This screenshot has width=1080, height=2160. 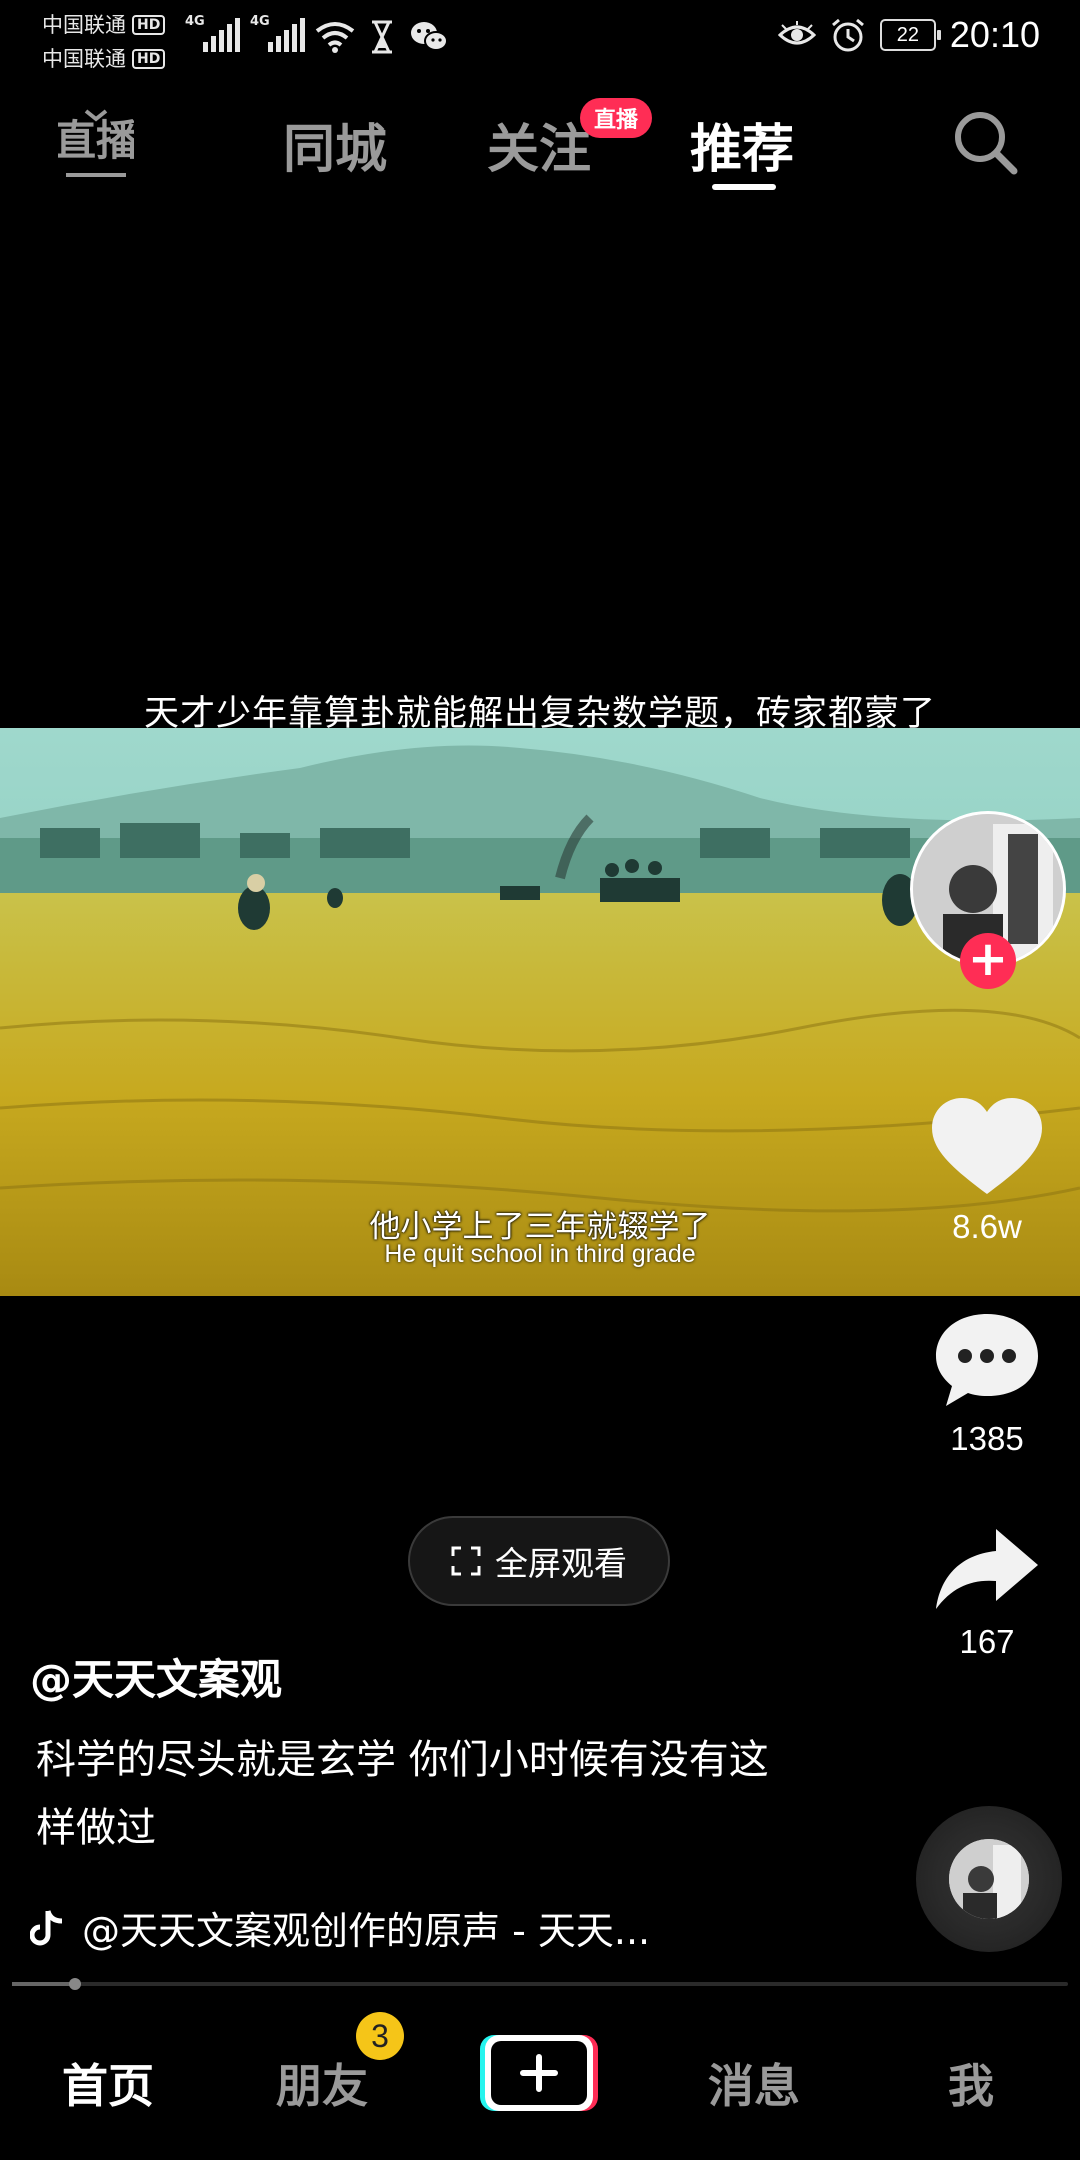 I want to click on wifi-icon, so click(x=335, y=37).